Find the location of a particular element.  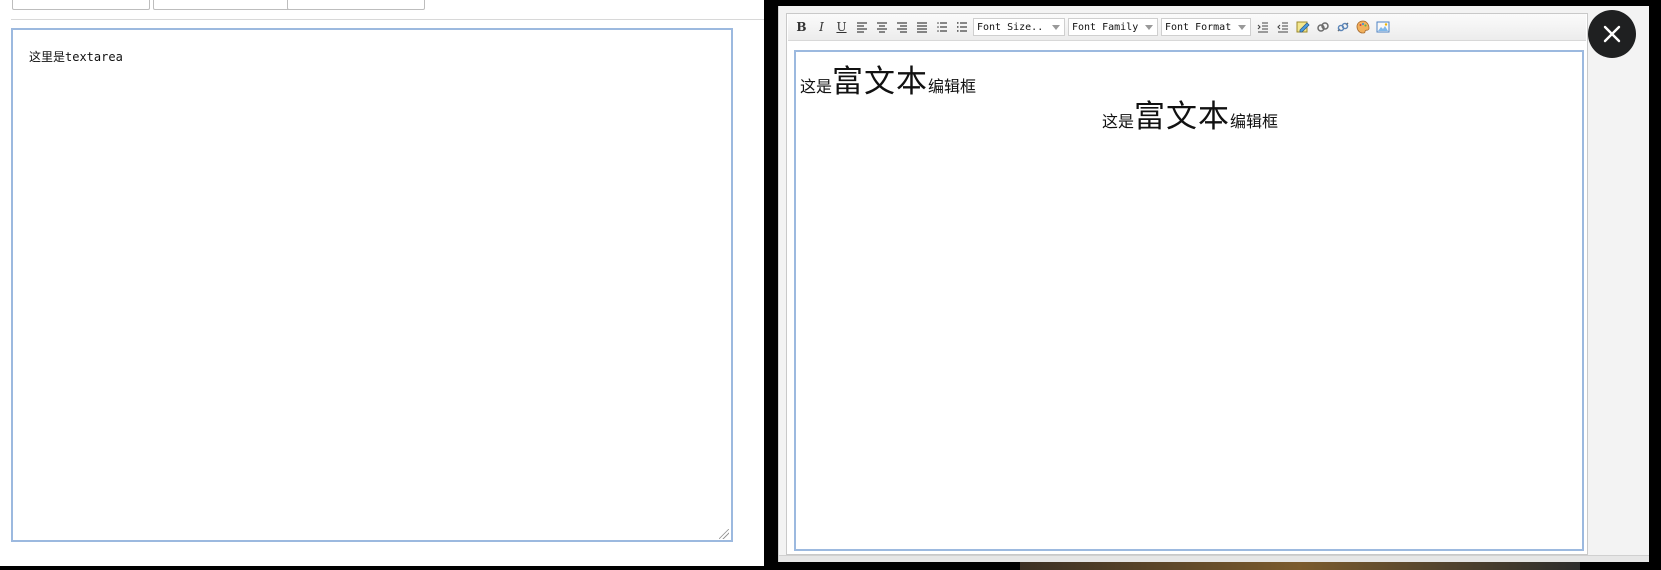

align-left-icon is located at coordinates (861, 27).